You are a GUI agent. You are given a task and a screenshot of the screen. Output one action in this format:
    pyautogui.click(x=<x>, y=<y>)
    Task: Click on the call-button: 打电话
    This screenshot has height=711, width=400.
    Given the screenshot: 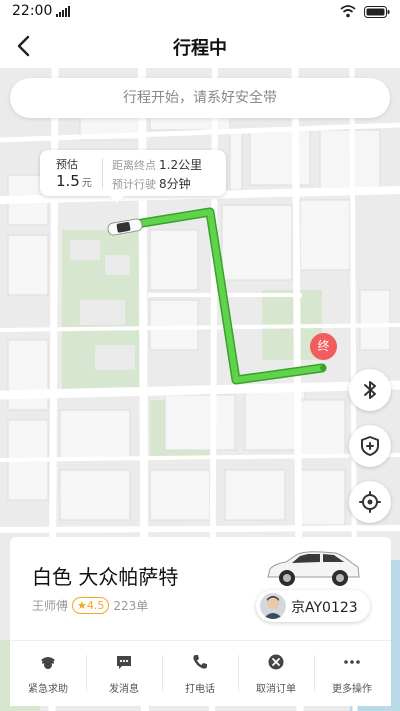 What is the action you would take?
    pyautogui.click(x=200, y=673)
    